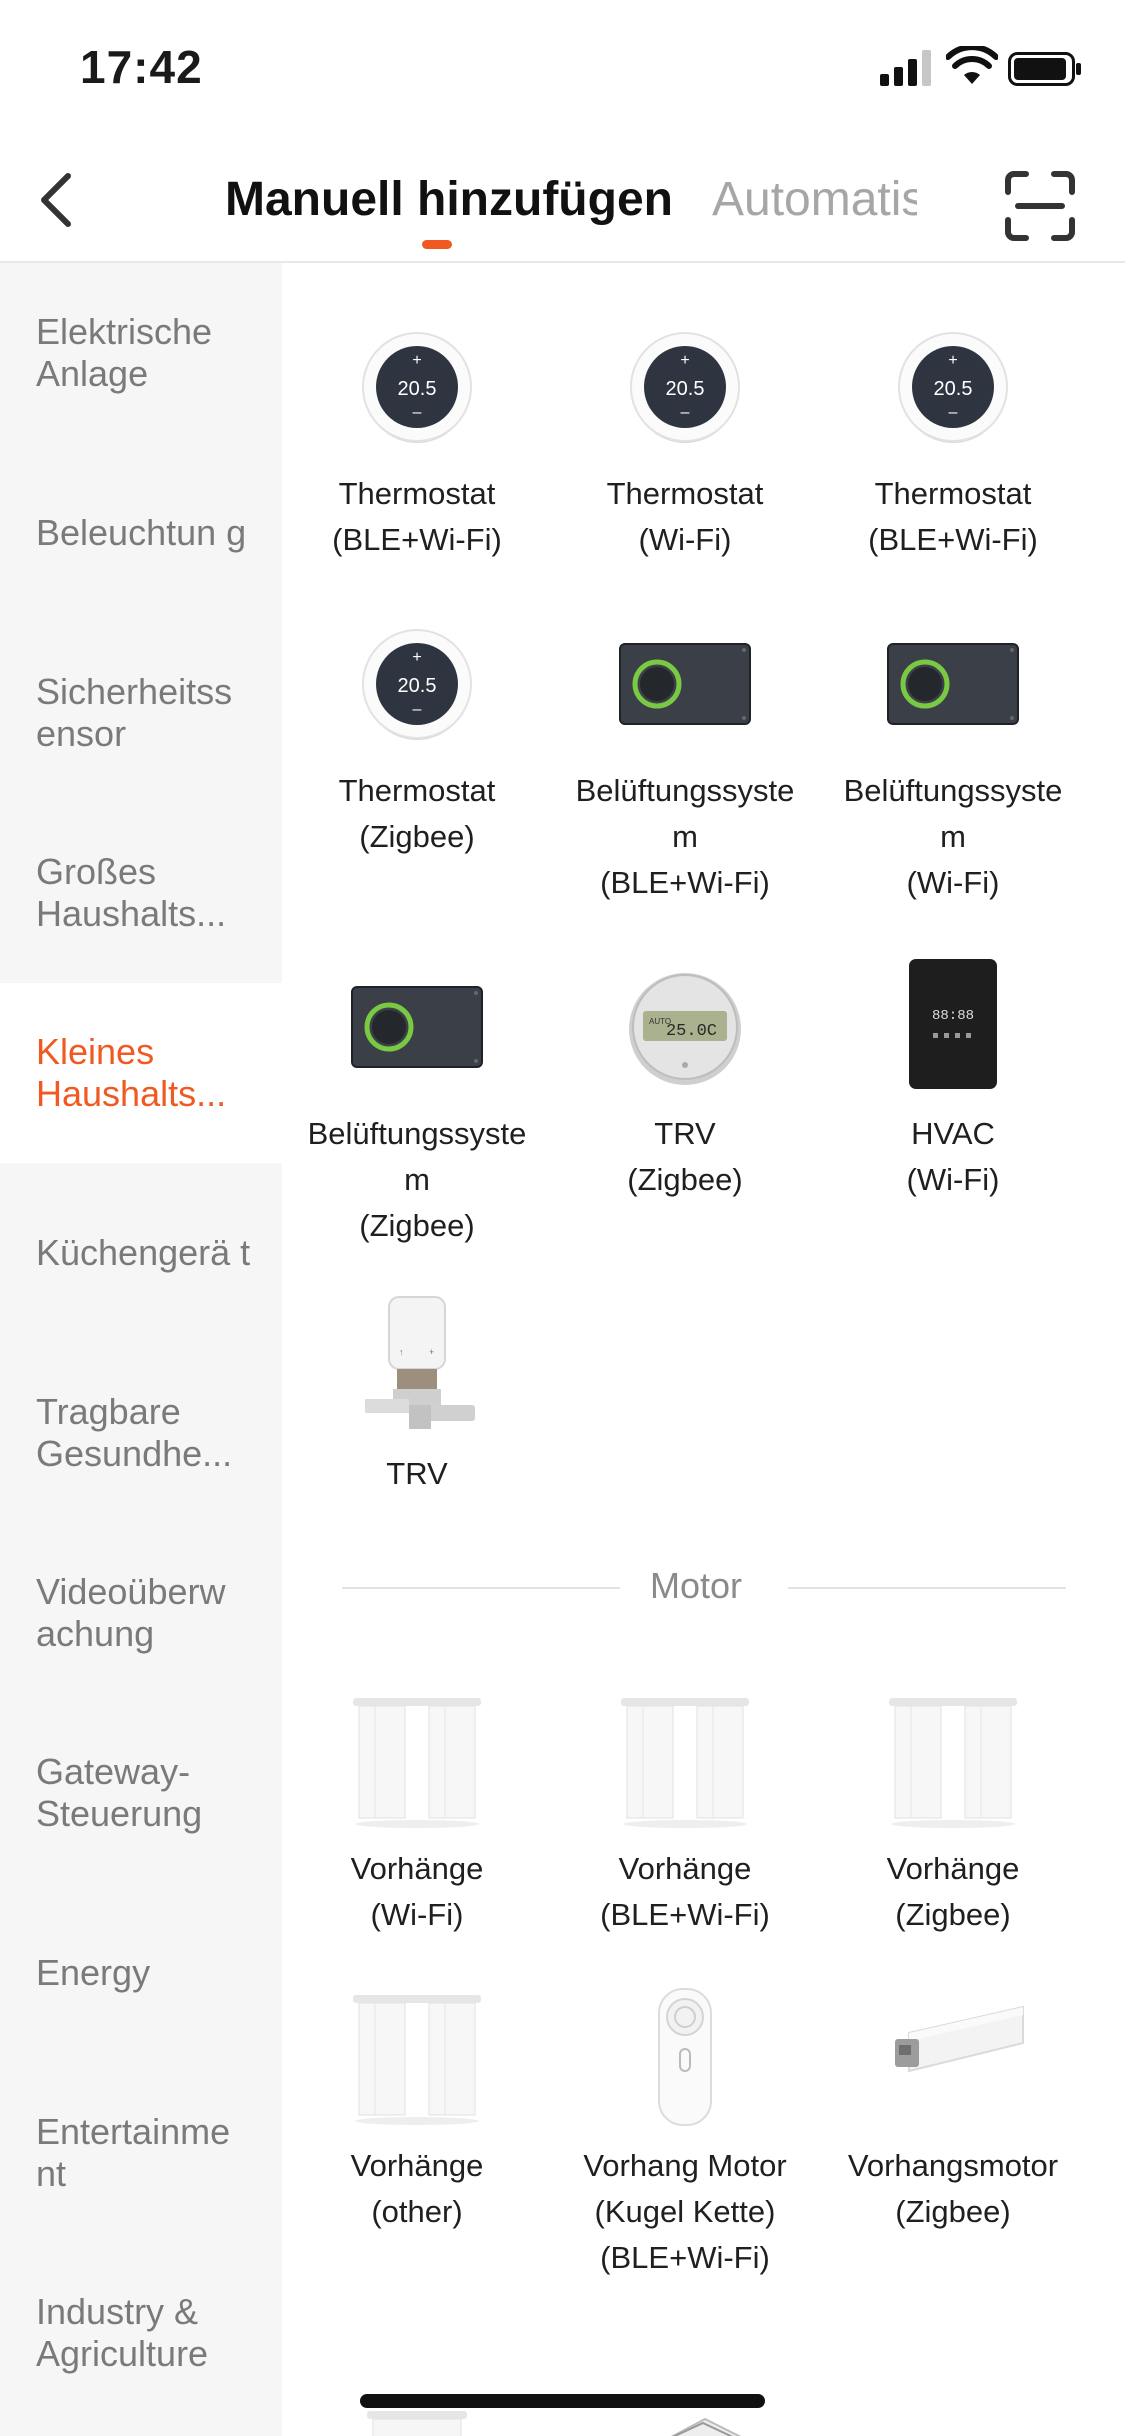 This screenshot has height=2436, width=1125. I want to click on device-thermostat-ble-wifi-2: + 20.5 – Thermostat (BLE+Wi-Fi), so click(953, 438).